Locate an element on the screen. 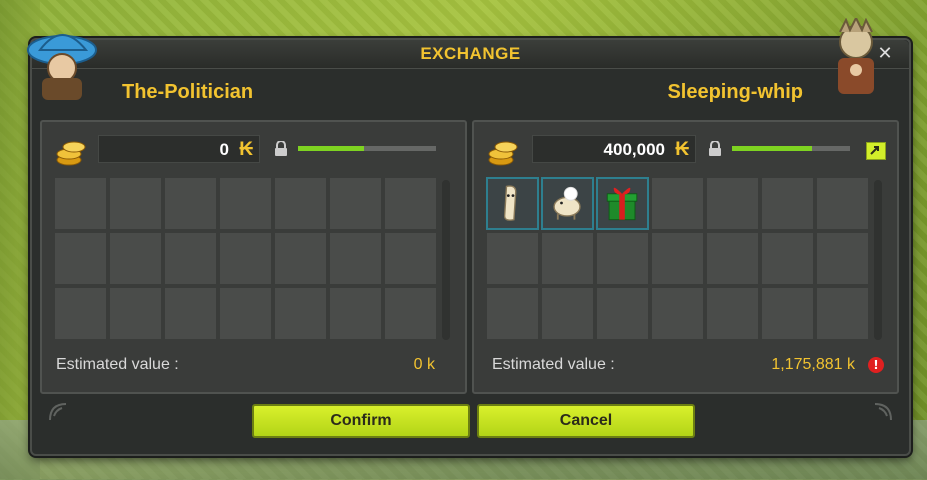 The width and height of the screenshot is (927, 480). left-estimated-value: 0 k is located at coordinates (424, 364).